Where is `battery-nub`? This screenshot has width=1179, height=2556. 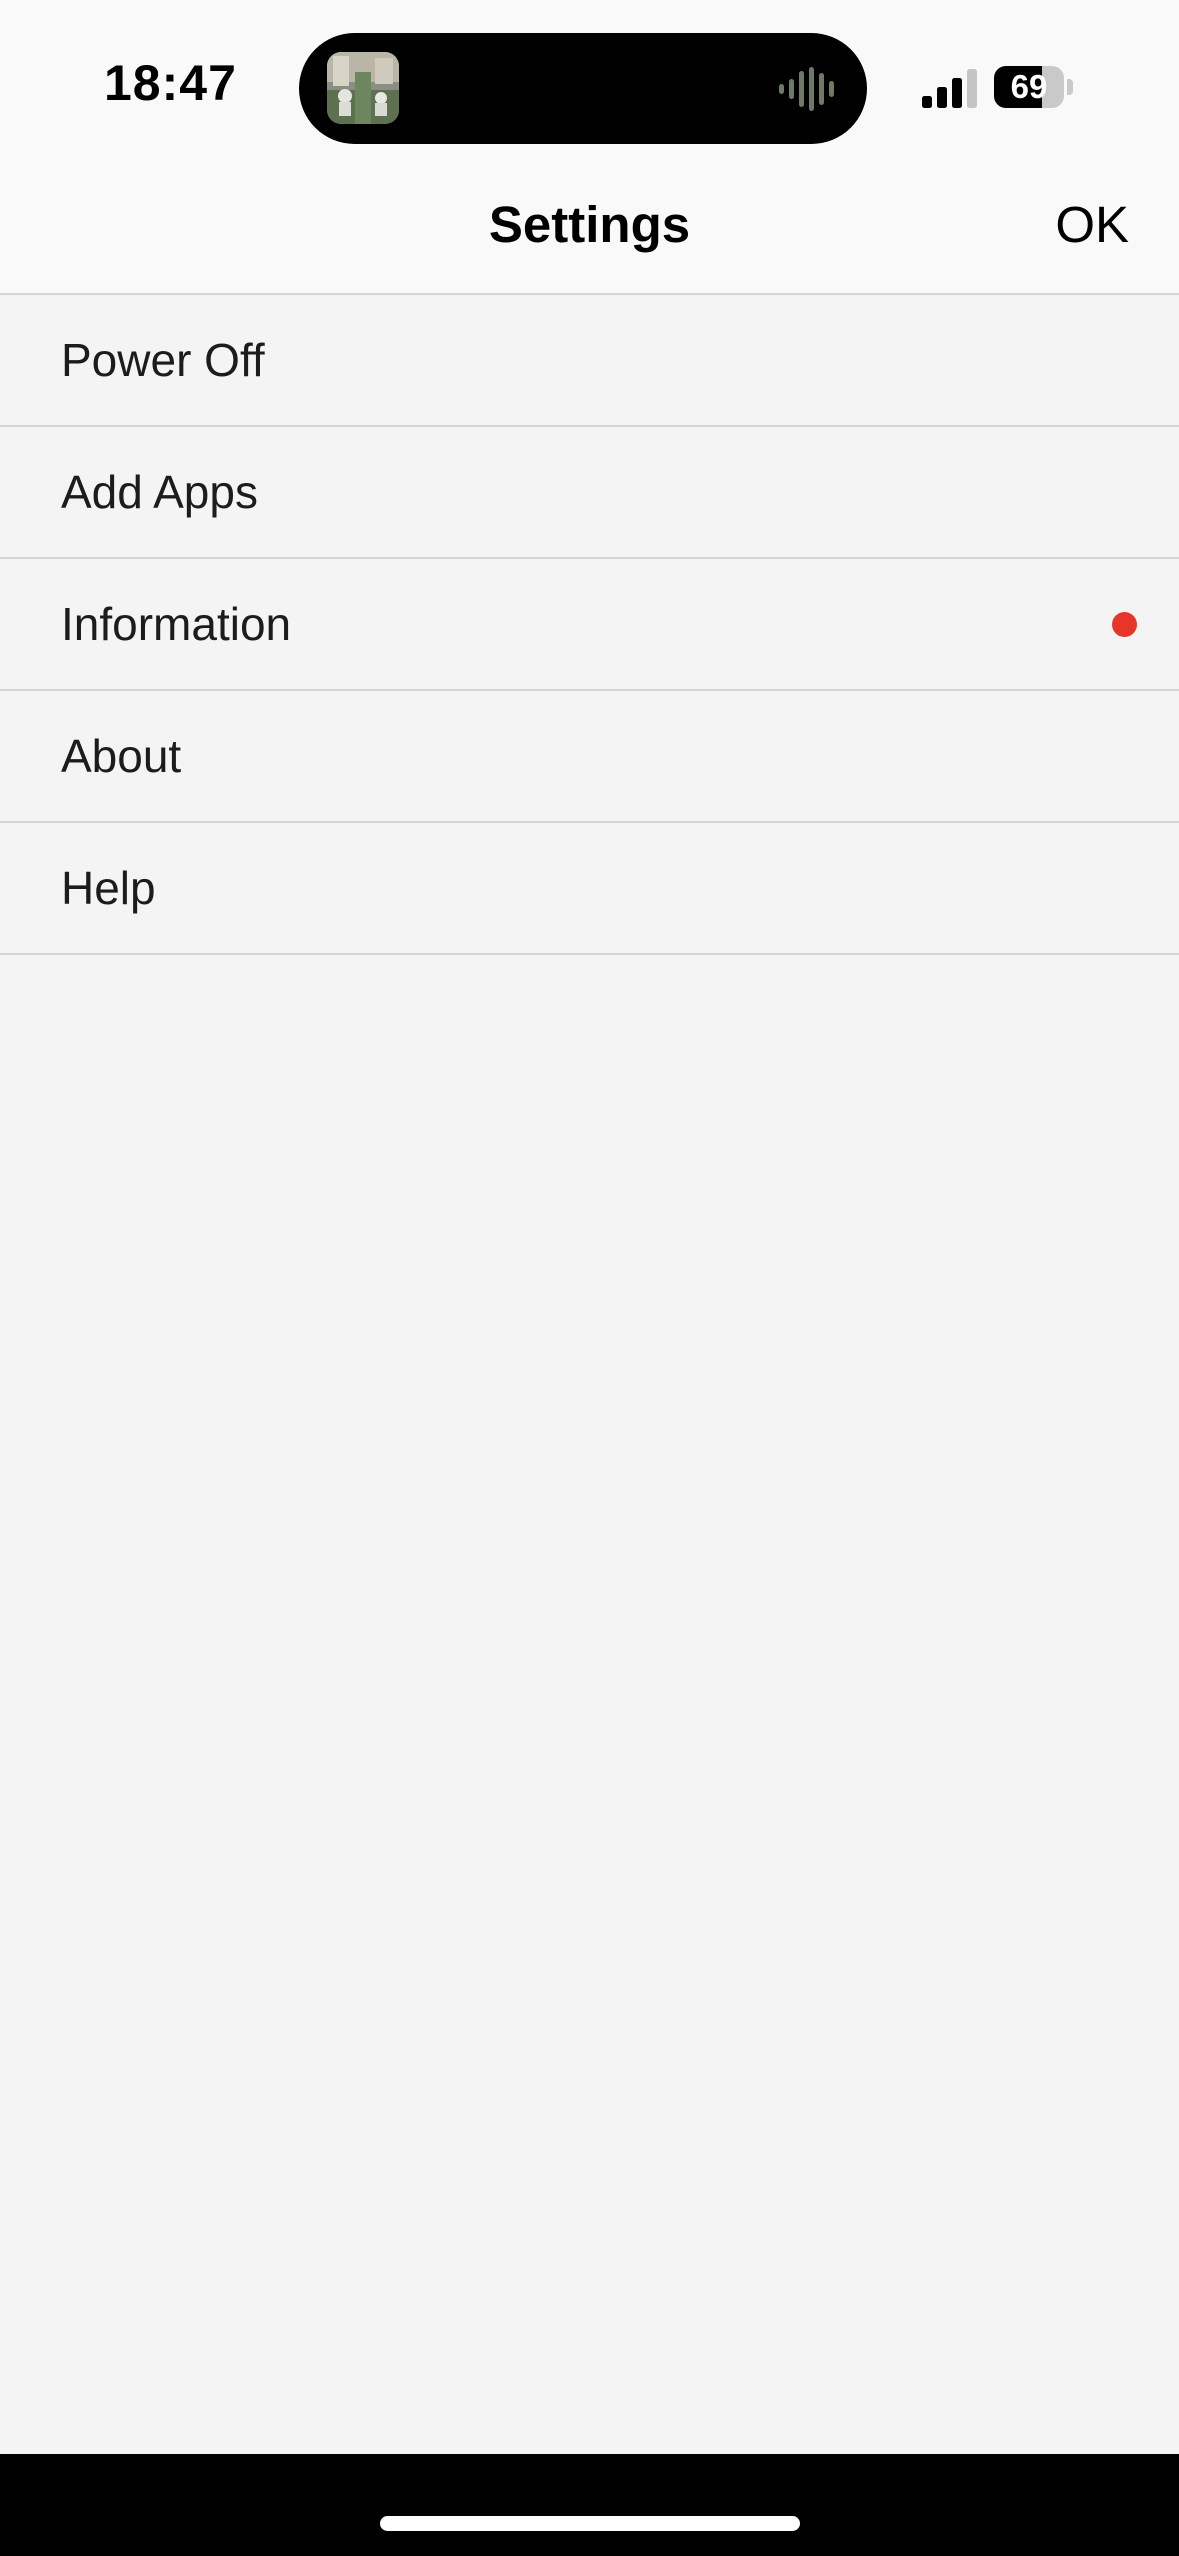
battery-nub is located at coordinates (1070, 87).